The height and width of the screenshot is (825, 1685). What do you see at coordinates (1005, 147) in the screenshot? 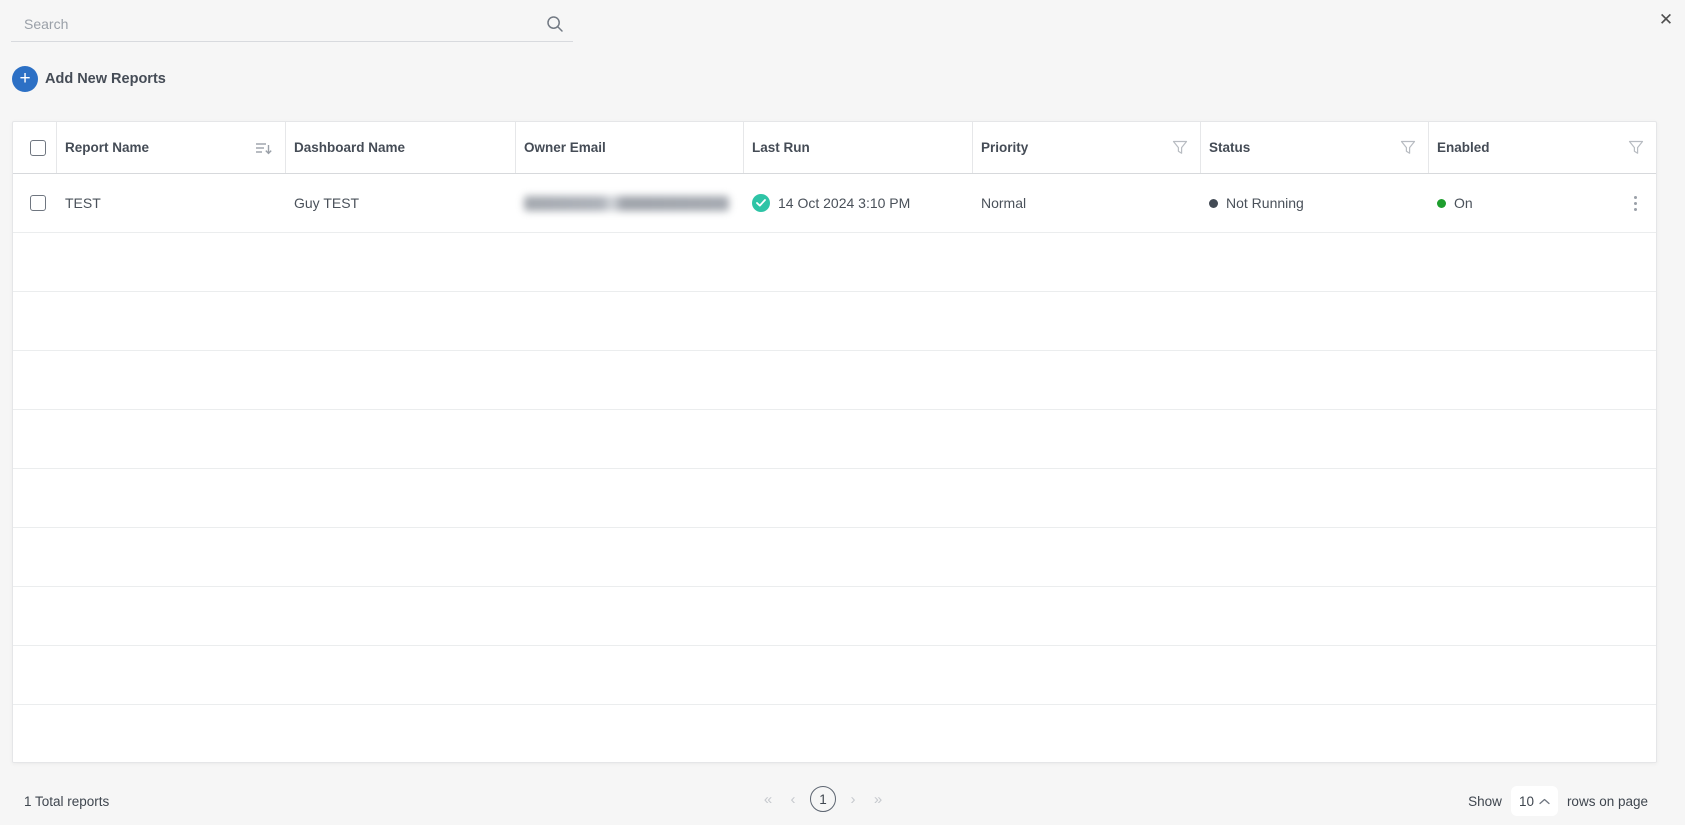
I see `column-label: Priority` at bounding box center [1005, 147].